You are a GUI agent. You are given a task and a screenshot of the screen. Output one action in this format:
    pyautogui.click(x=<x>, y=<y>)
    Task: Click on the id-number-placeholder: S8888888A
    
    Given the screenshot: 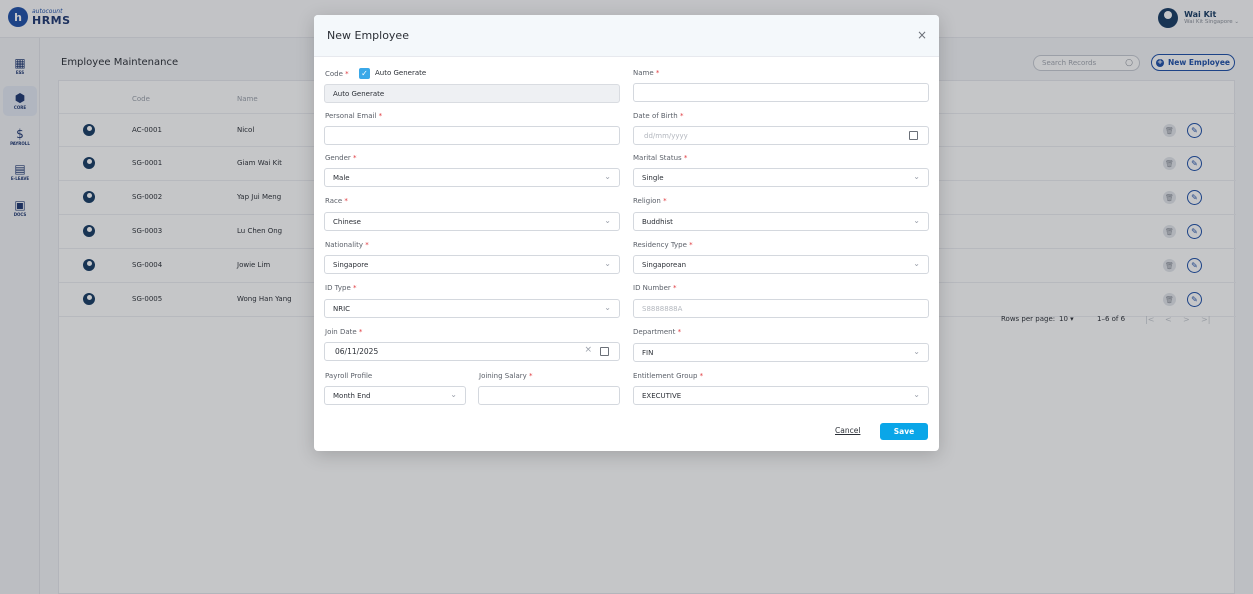 What is the action you would take?
    pyautogui.click(x=662, y=308)
    